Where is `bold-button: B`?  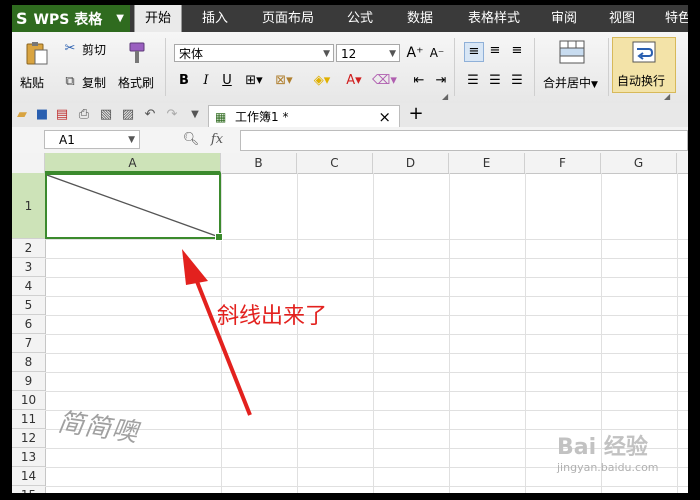 bold-button: B is located at coordinates (184, 81).